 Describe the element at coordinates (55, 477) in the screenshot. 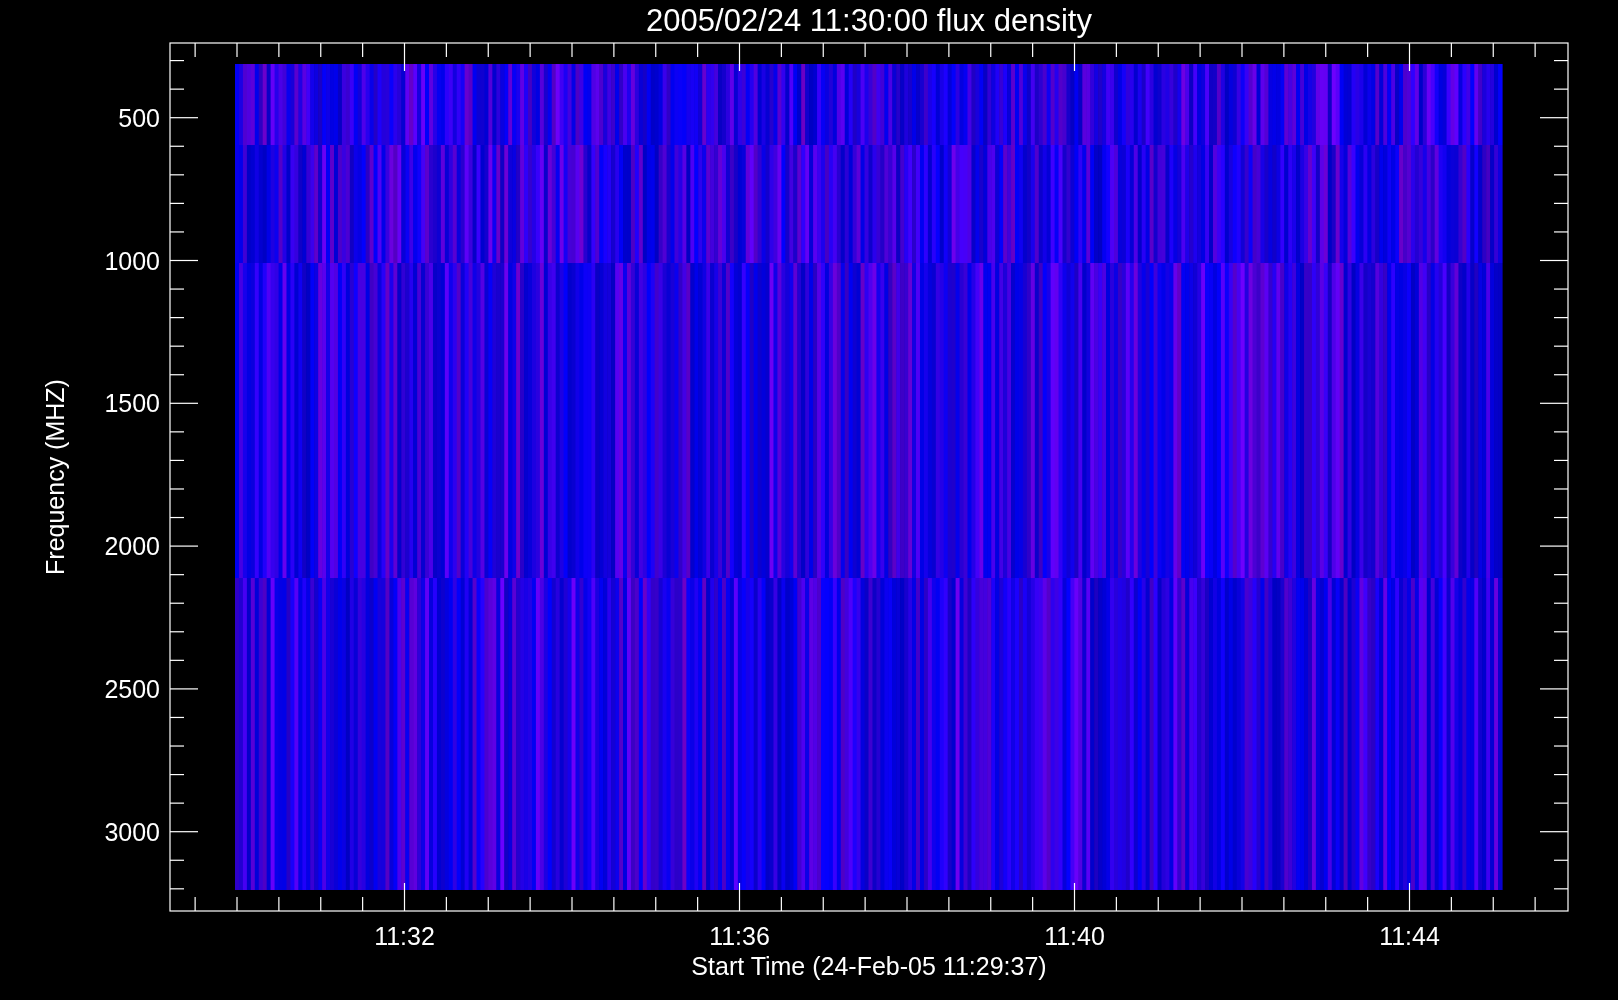

I see `y-axis-label: Frequency (MHZ)` at that location.